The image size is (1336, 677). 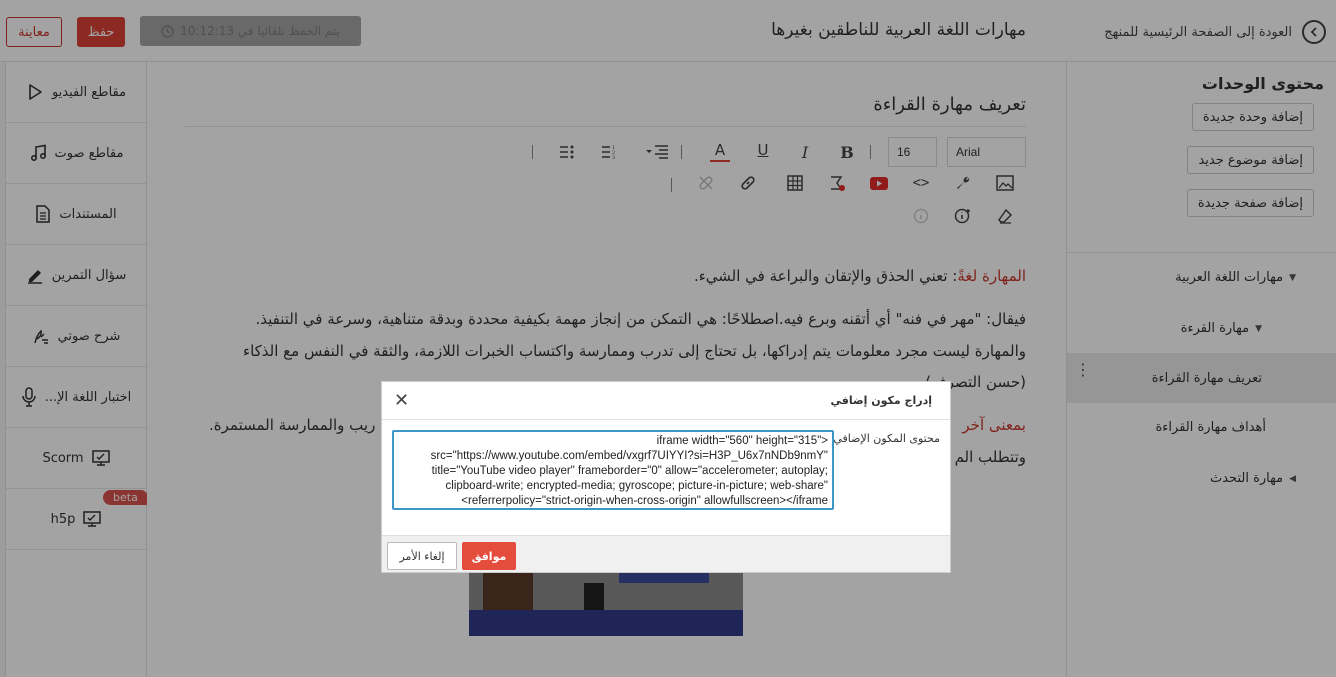 I want to click on cancel-button: إلغاء الأمر, so click(x=422, y=556).